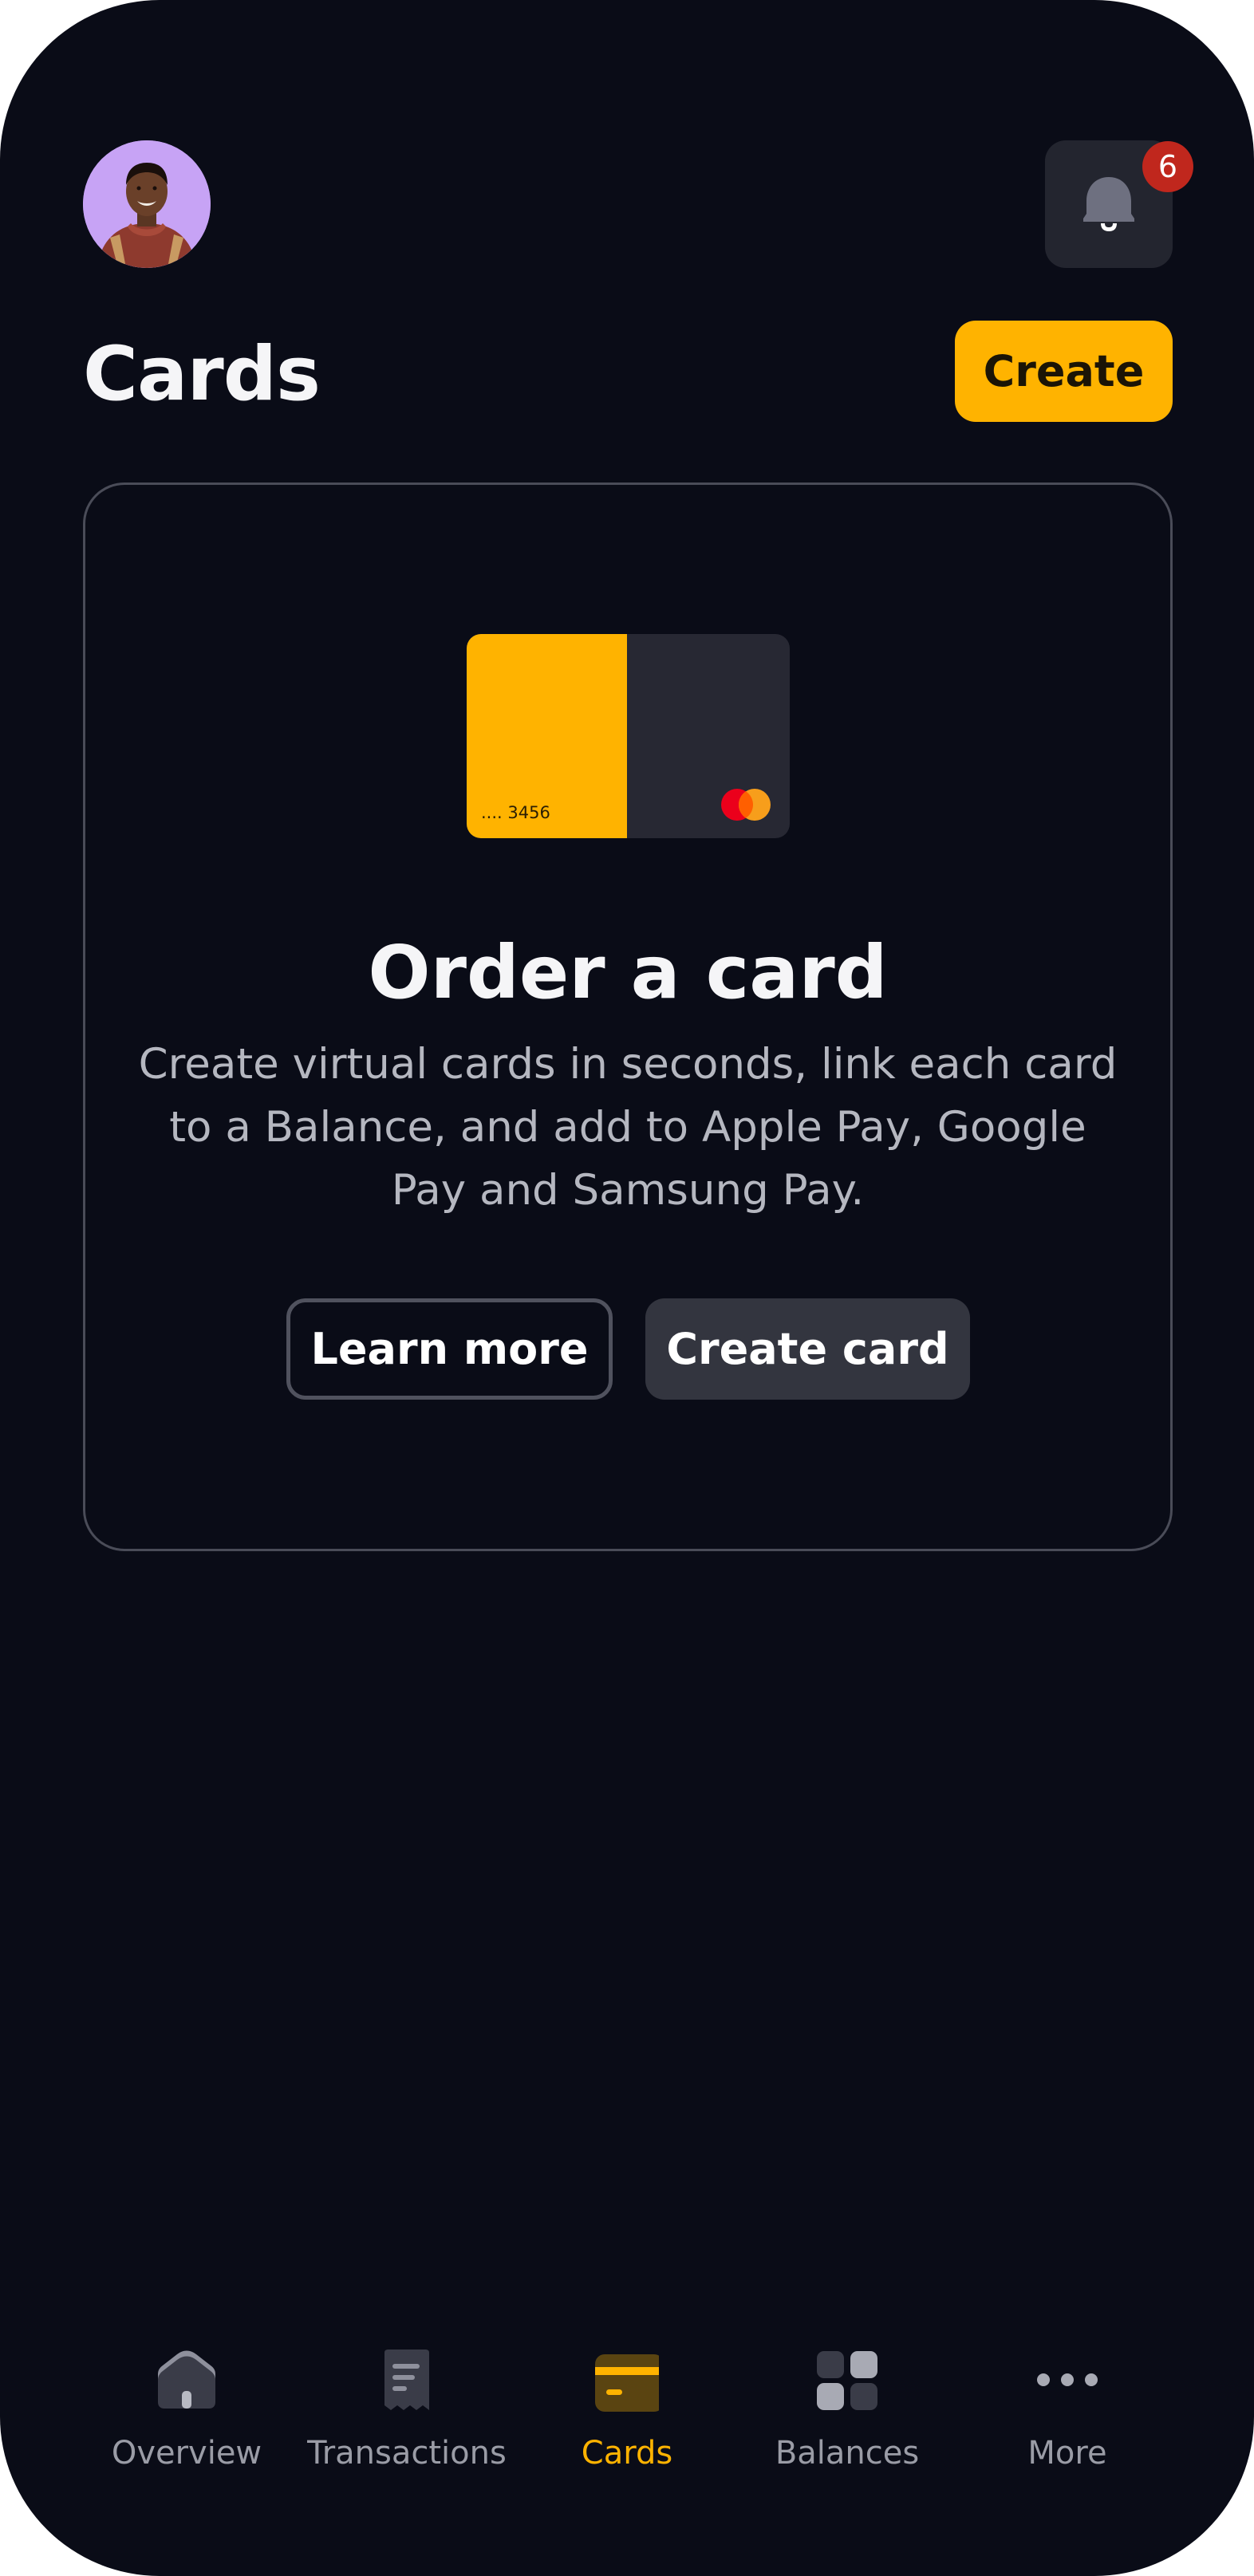 The image size is (1254, 2576). What do you see at coordinates (627, 2383) in the screenshot?
I see `card-icon` at bounding box center [627, 2383].